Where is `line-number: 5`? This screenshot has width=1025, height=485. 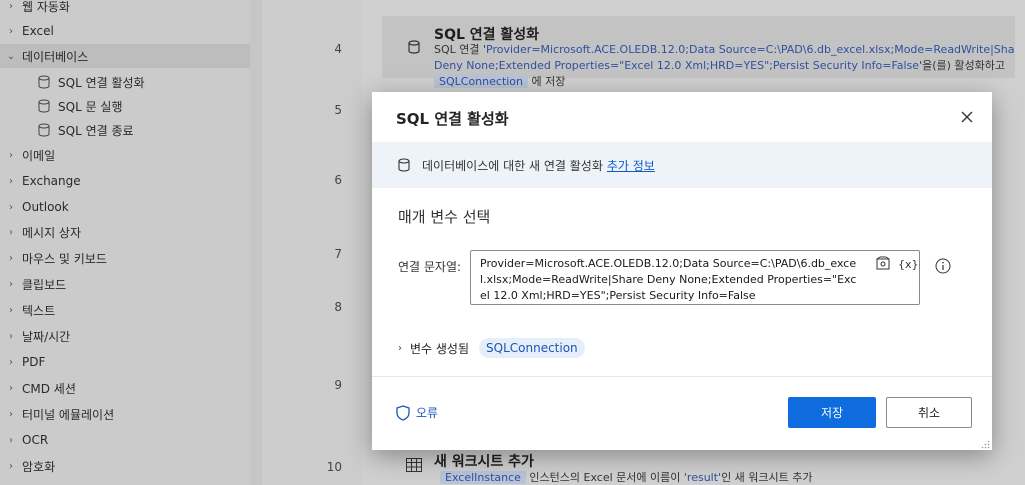
line-number: 5 is located at coordinates (338, 110).